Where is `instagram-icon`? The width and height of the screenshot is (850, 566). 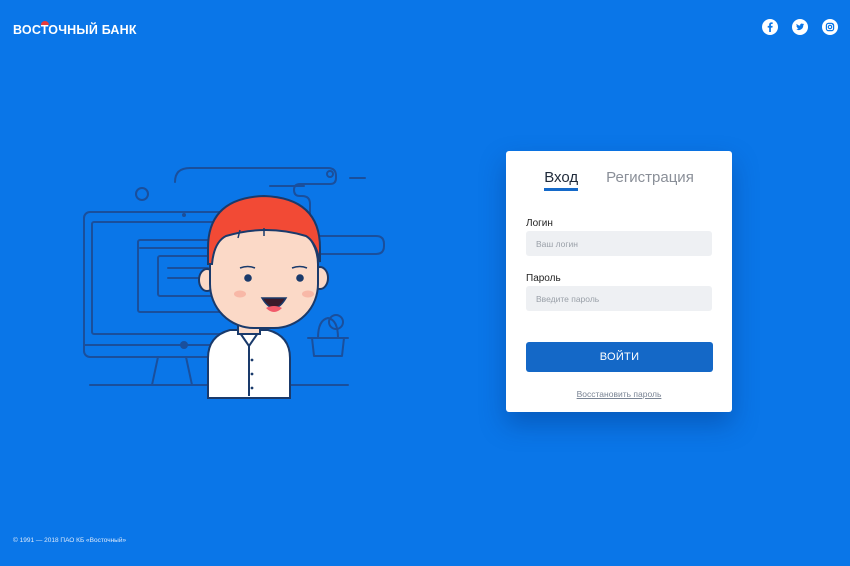 instagram-icon is located at coordinates (830, 27).